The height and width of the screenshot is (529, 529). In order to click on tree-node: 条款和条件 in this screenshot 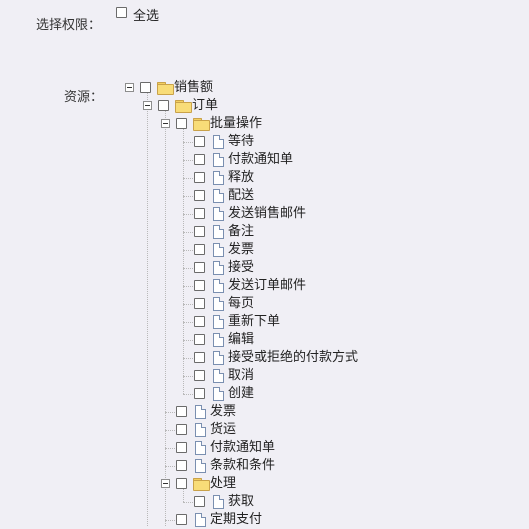, I will do `click(264, 466)`.